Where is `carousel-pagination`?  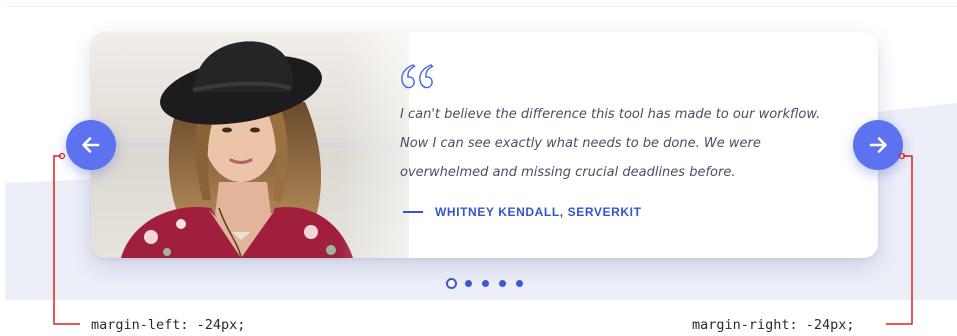
carousel-pagination is located at coordinates (489, 283).